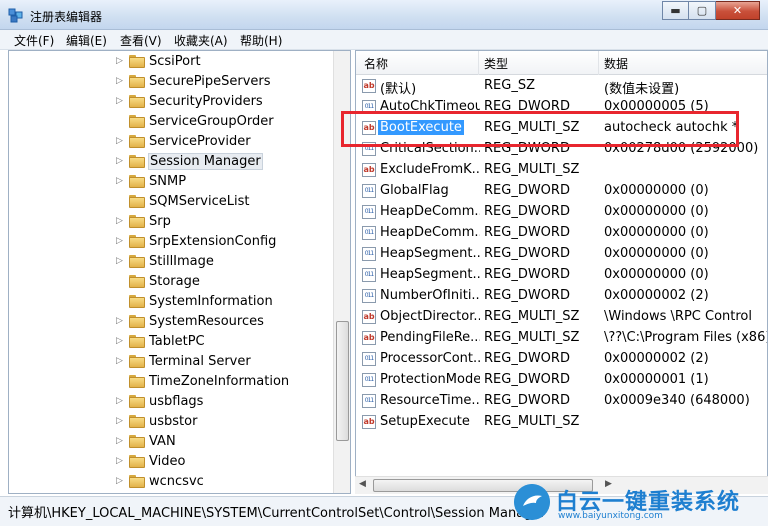 Image resolution: width=768 pixels, height=526 pixels. I want to click on tree-item-label: Storage, so click(174, 281).